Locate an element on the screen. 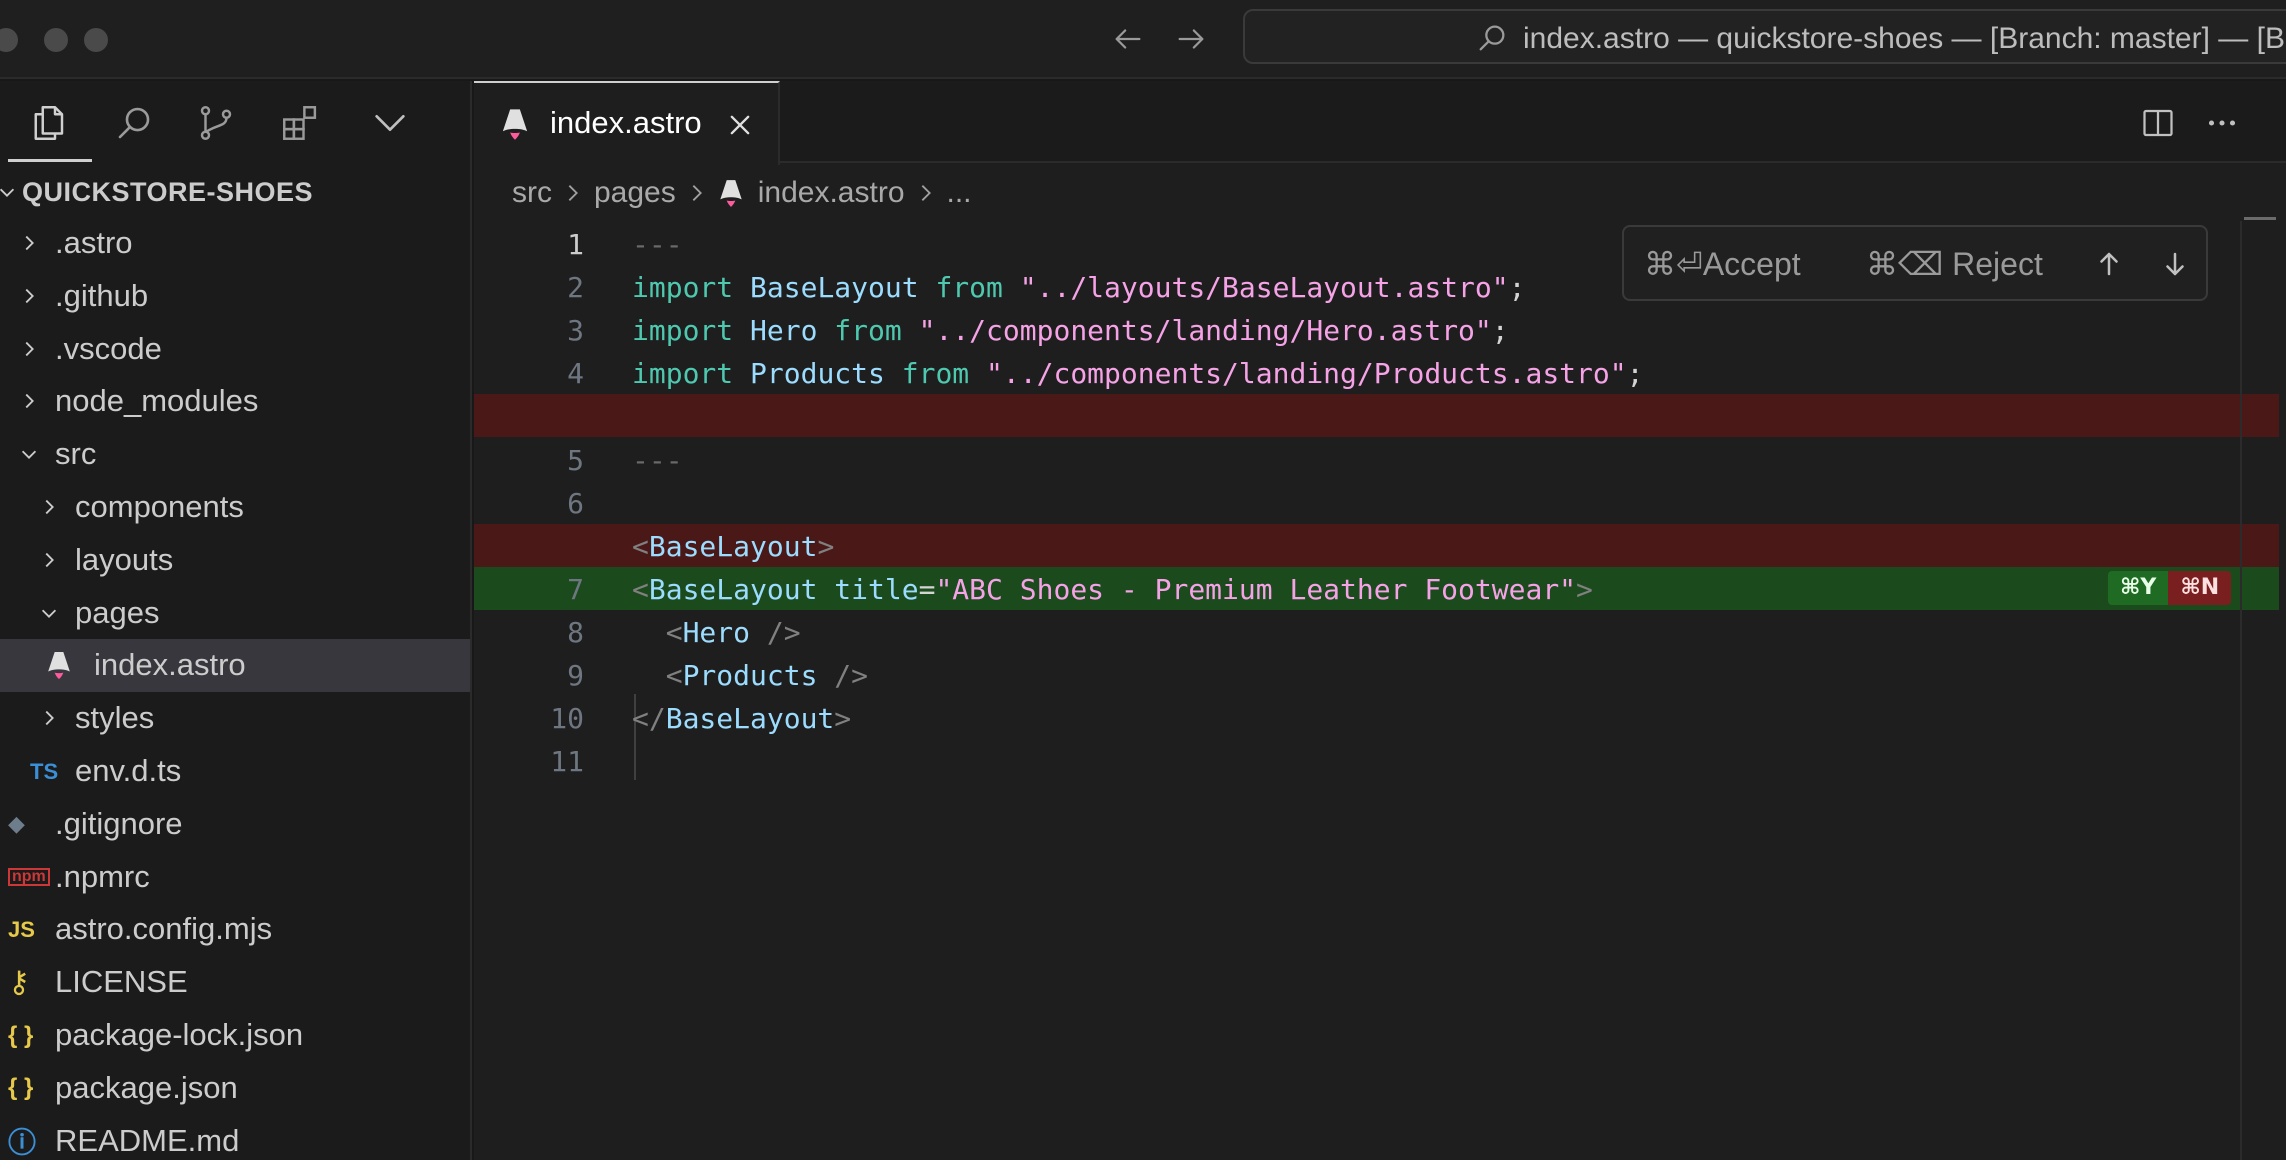  more-views-button is located at coordinates (390, 123).